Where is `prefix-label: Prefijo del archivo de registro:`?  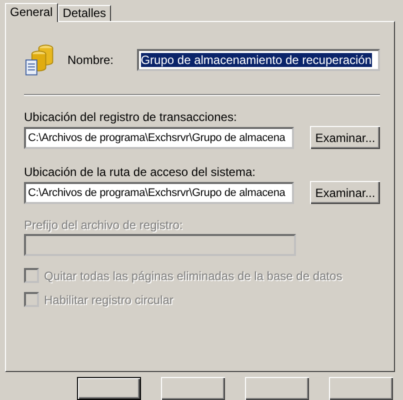 prefix-label: Prefijo del archivo de registro: is located at coordinates (104, 225).